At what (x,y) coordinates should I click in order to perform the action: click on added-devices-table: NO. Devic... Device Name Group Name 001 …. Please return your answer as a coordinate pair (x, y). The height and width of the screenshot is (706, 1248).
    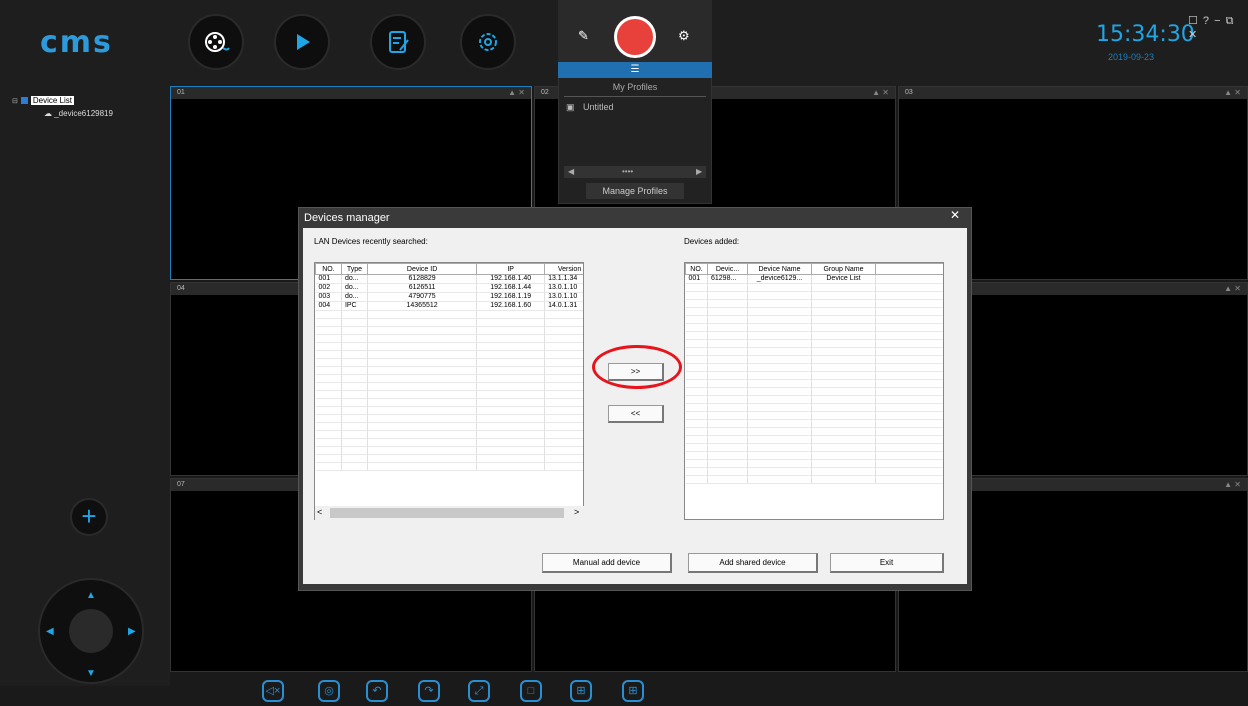
    Looking at the image, I should click on (814, 391).